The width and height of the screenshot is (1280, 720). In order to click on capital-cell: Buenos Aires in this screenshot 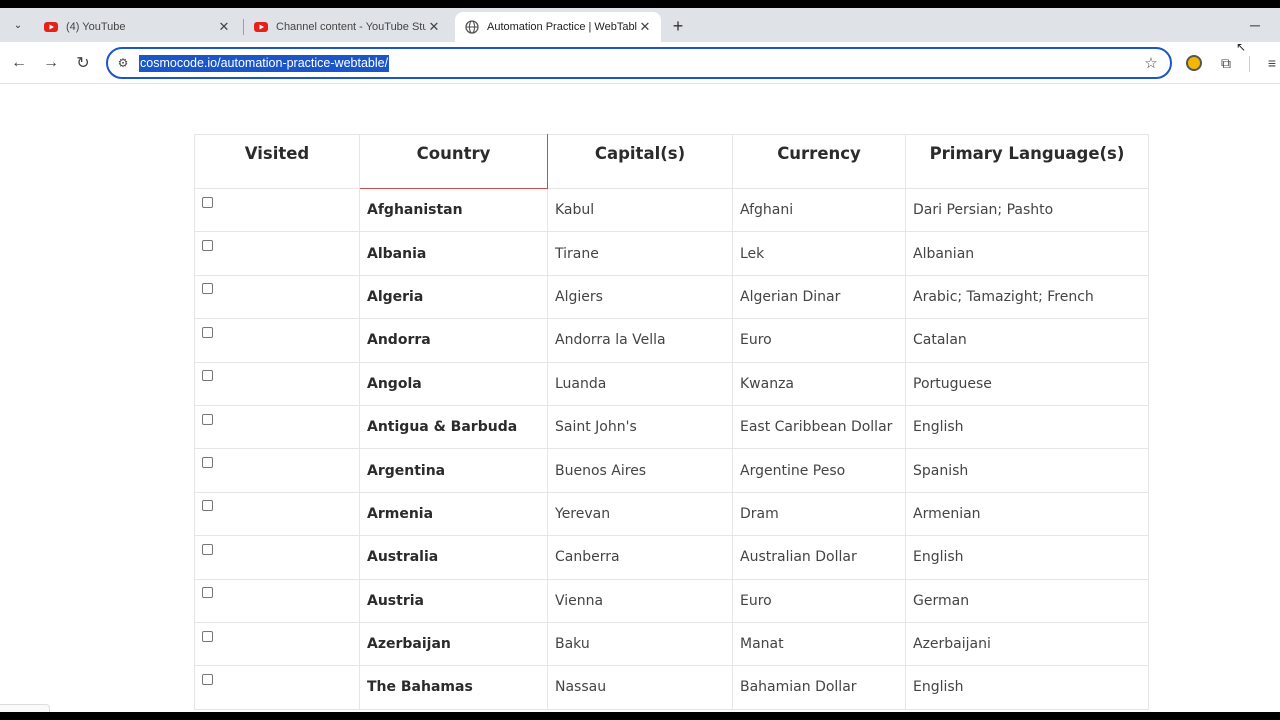, I will do `click(640, 470)`.